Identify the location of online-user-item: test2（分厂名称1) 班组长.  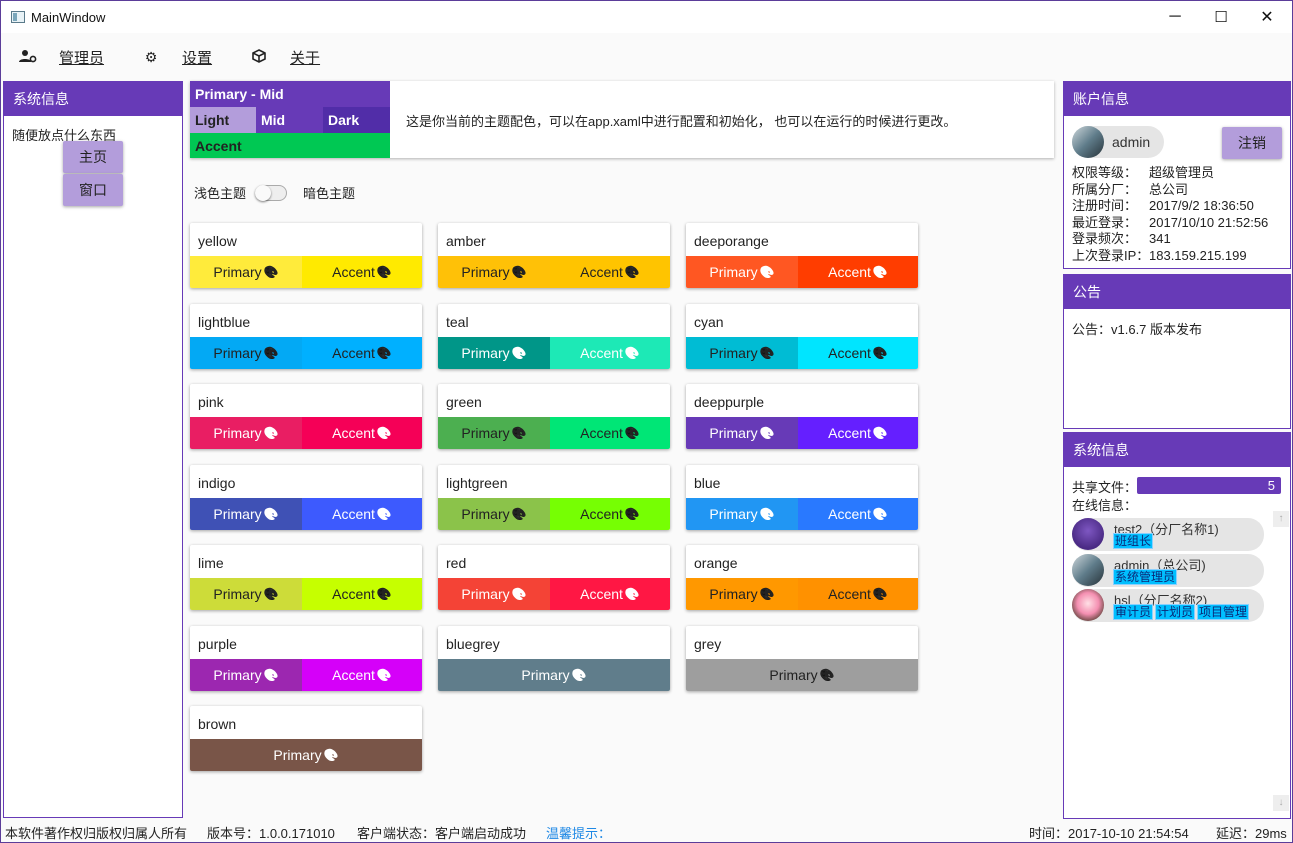
(1168, 534).